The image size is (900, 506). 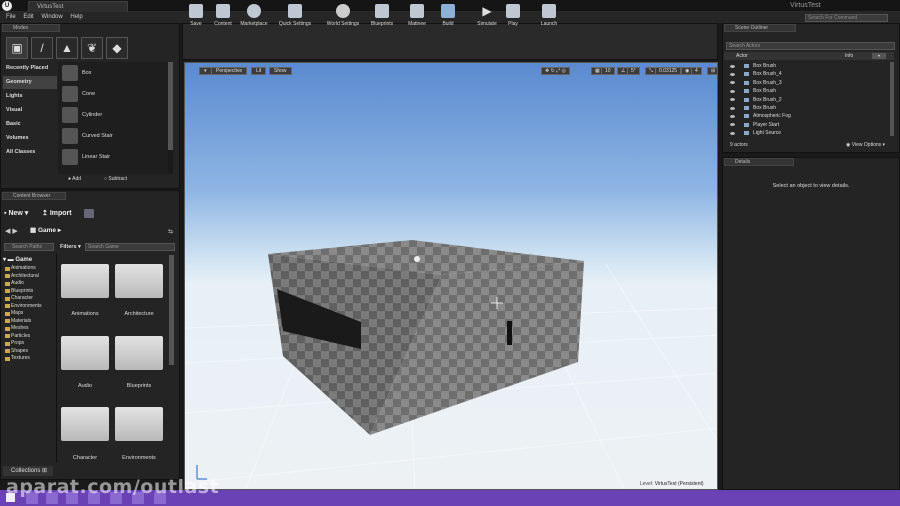 What do you see at coordinates (806, 133) in the screenshot?
I see `list-item: Light Source` at bounding box center [806, 133].